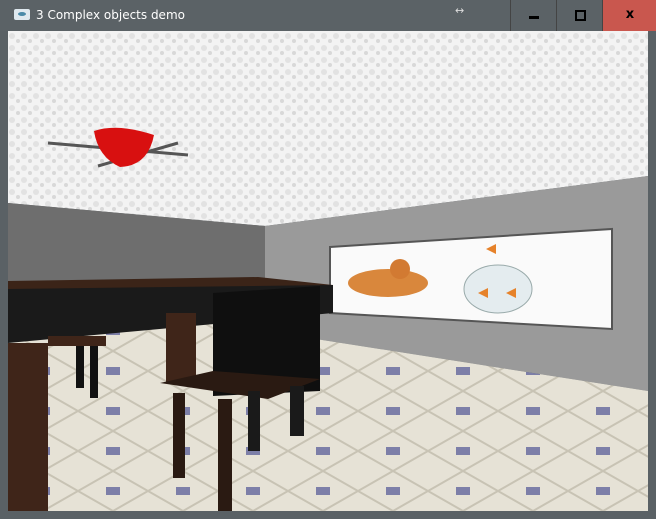 This screenshot has height=519, width=656. Describe the element at coordinates (388, 283) in the screenshot. I see `cat-image` at that location.